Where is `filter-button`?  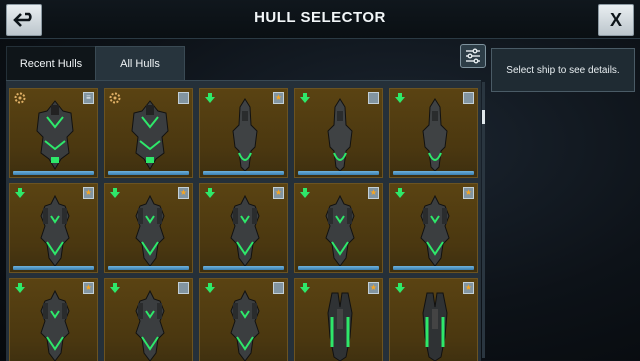
filter-button is located at coordinates (473, 56).